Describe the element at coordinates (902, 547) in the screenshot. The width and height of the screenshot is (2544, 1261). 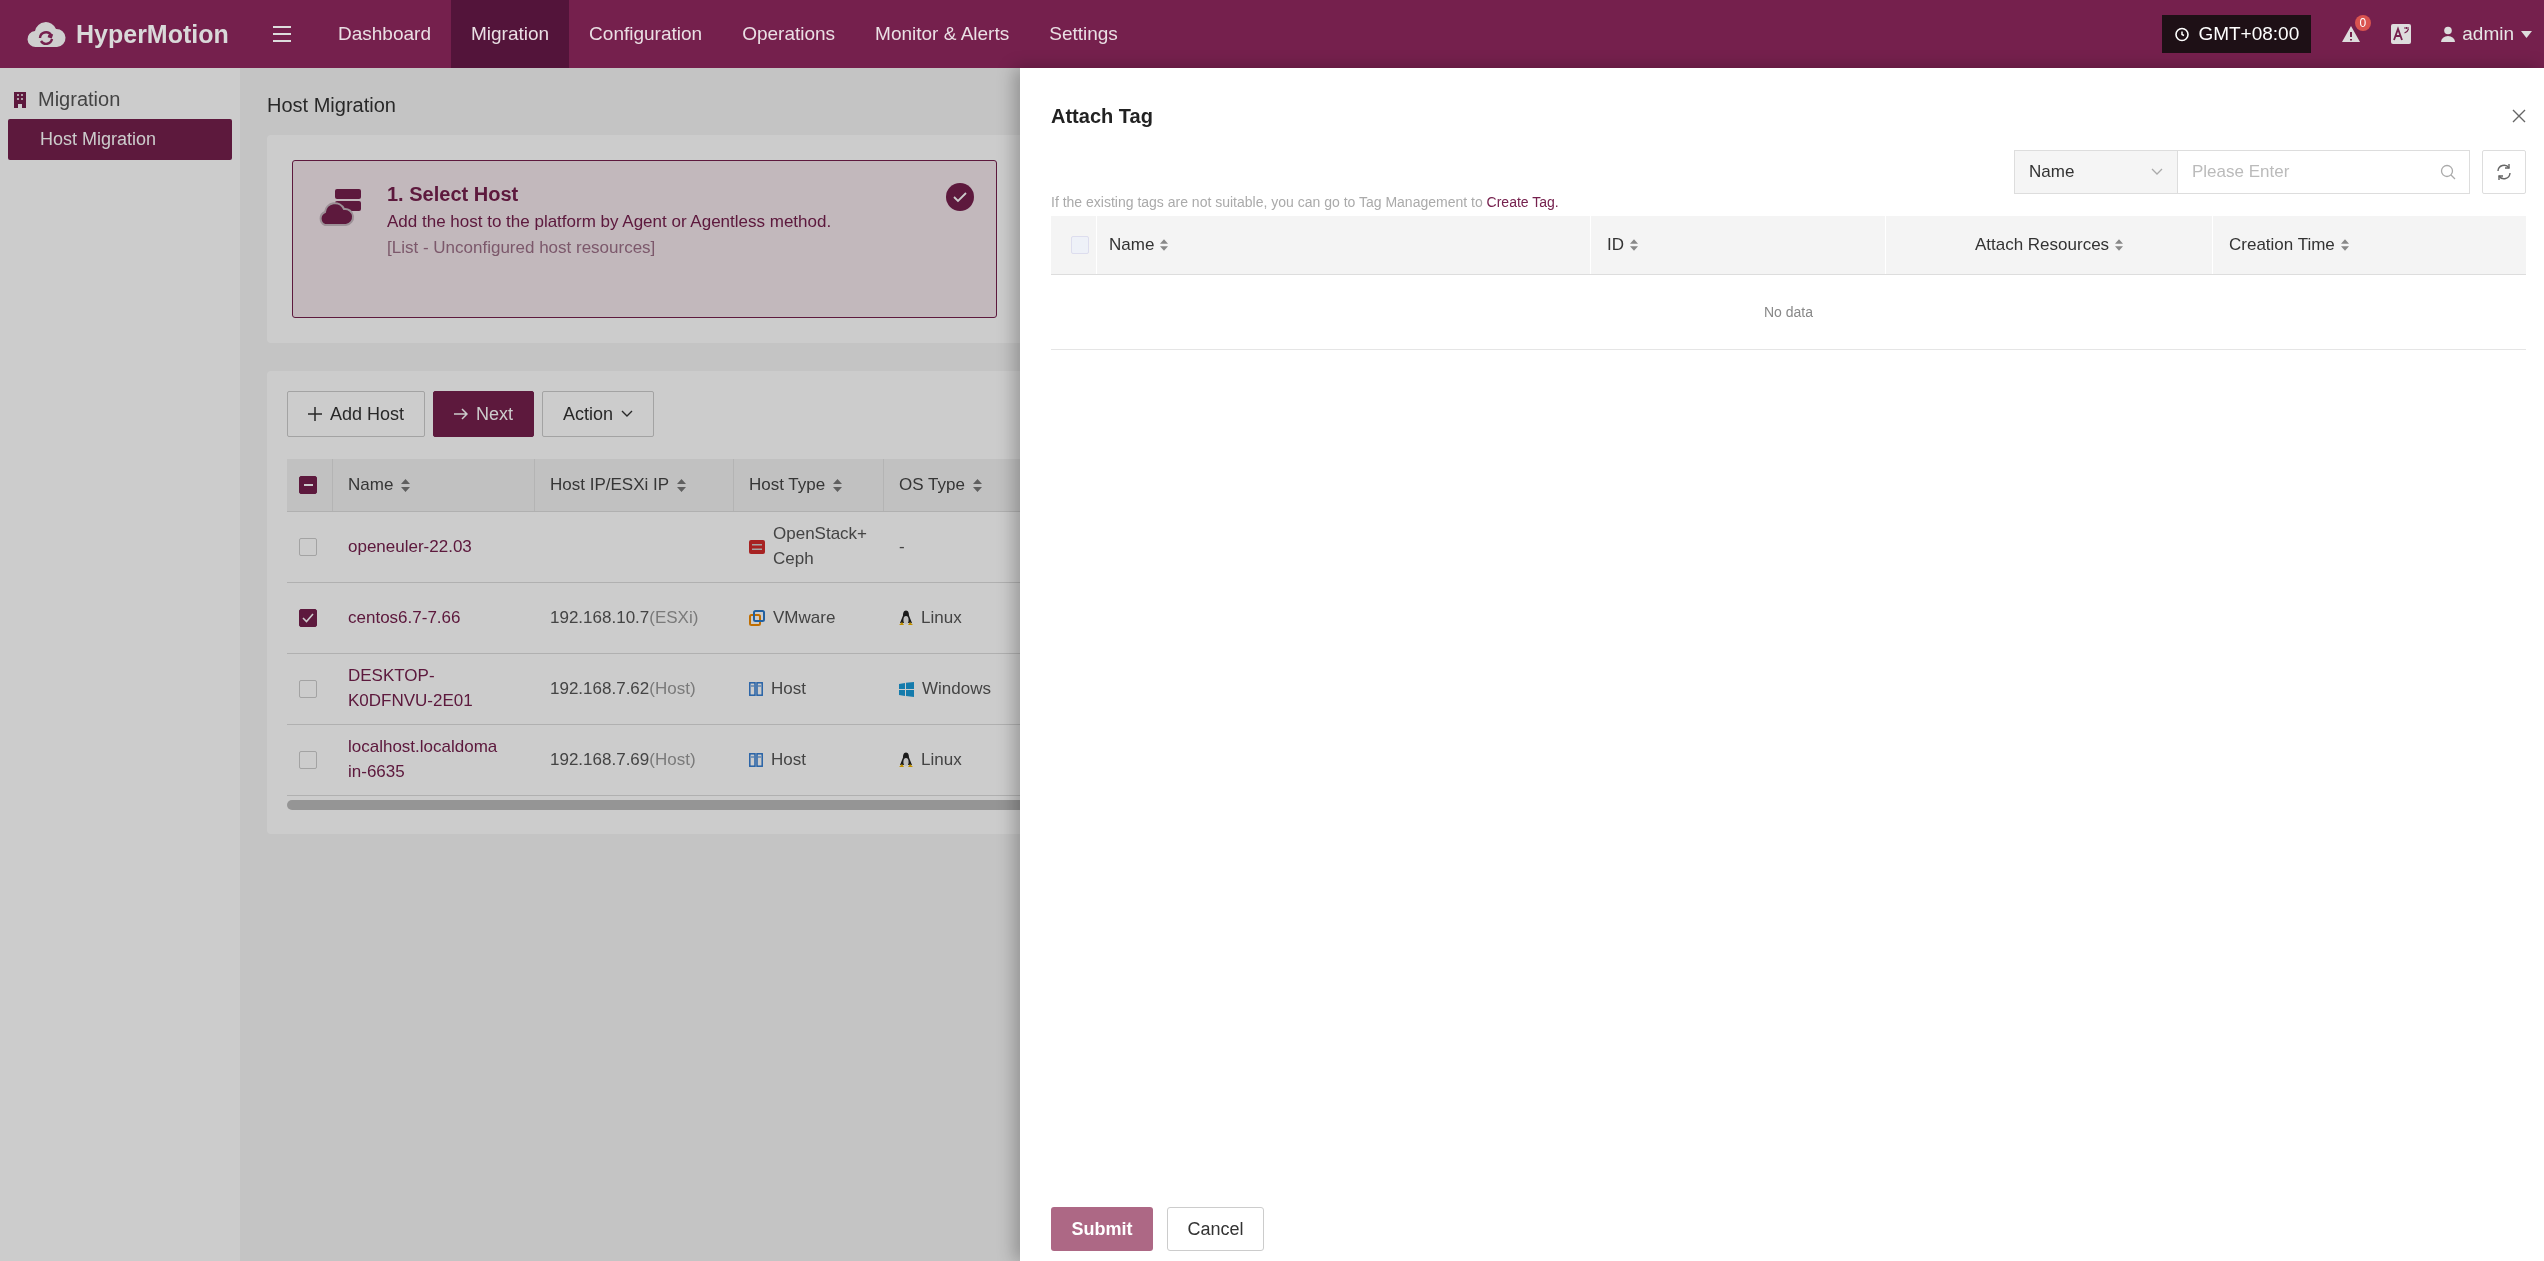
I see `os-type-text: -` at that location.